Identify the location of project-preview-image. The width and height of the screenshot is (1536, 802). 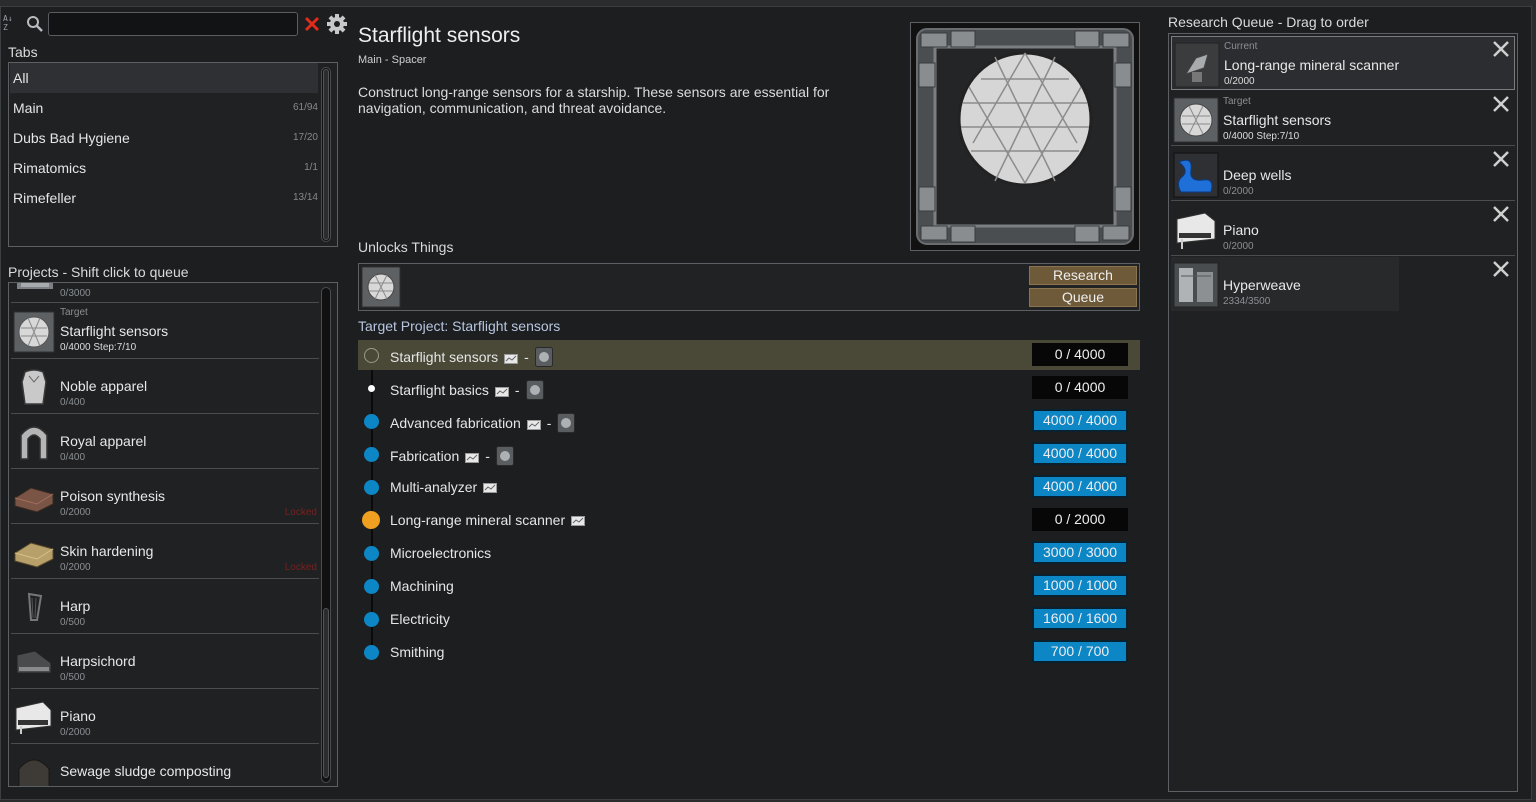
(1025, 136).